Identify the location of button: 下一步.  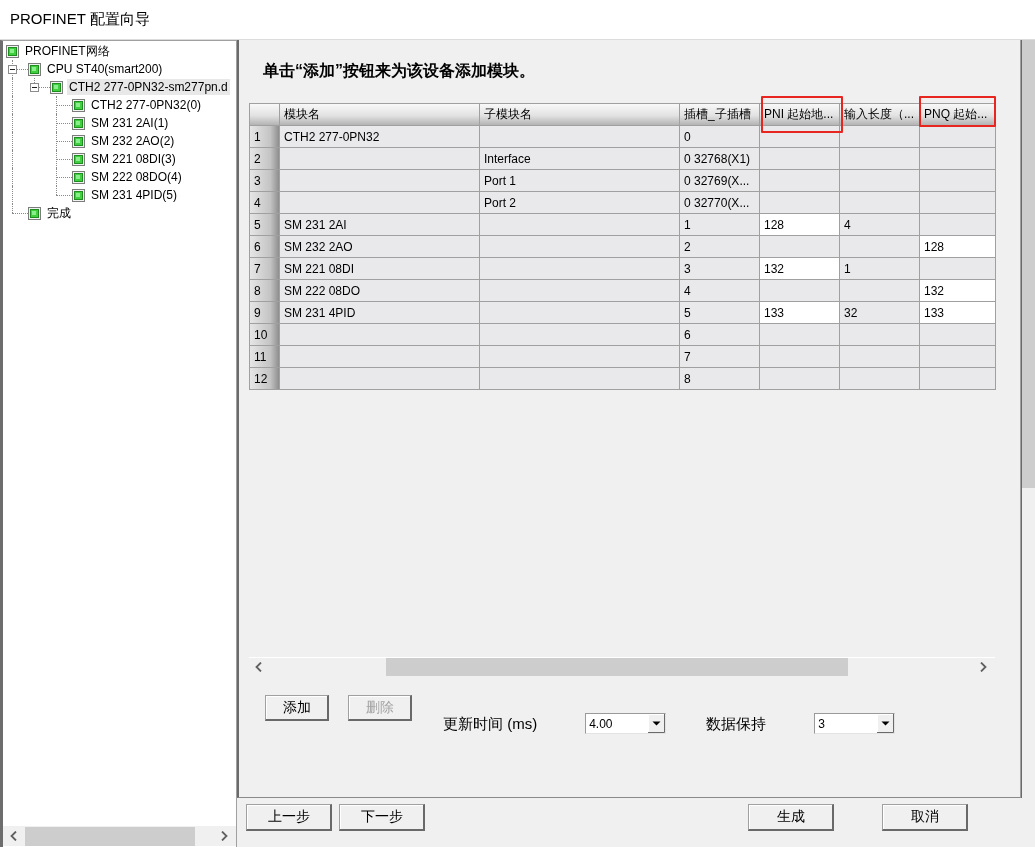
(382, 817).